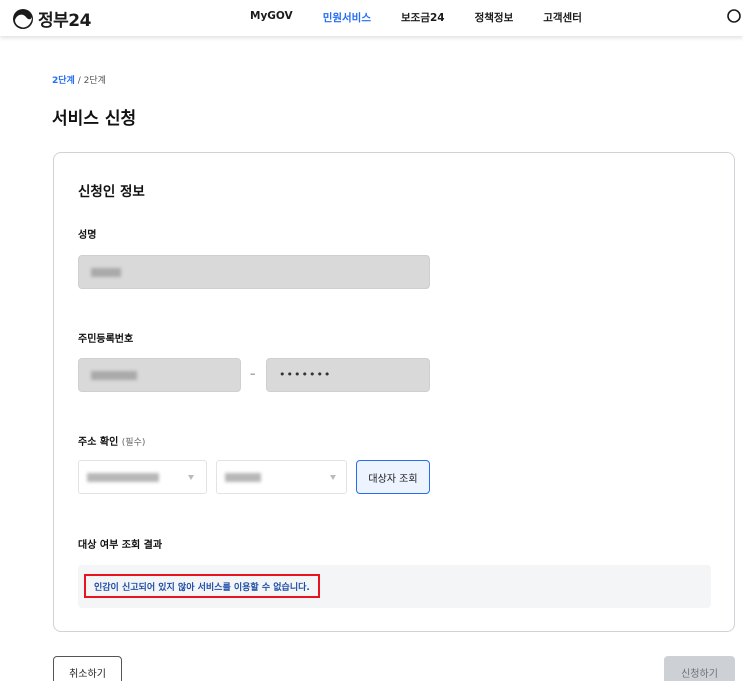  Describe the element at coordinates (423, 17) in the screenshot. I see `nav-item-subsidy24: 보조금24` at that location.